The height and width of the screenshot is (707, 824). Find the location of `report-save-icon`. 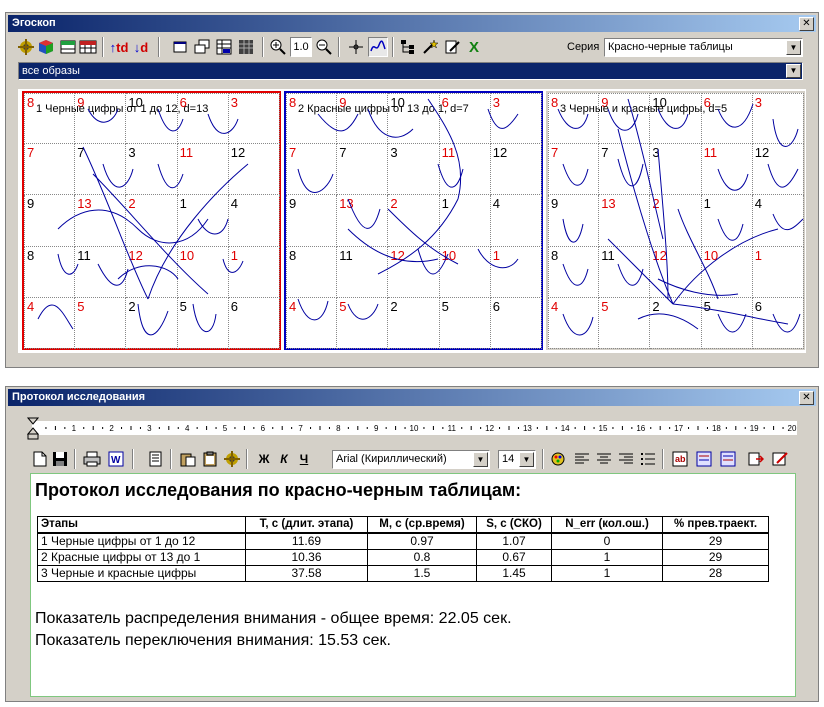

report-save-icon is located at coordinates (728, 459).